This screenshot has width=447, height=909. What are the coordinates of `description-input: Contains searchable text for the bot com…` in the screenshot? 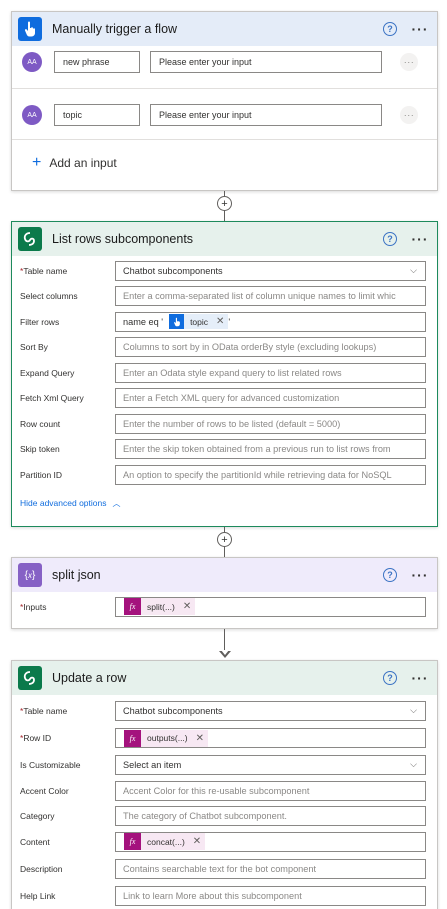 It's located at (270, 868).